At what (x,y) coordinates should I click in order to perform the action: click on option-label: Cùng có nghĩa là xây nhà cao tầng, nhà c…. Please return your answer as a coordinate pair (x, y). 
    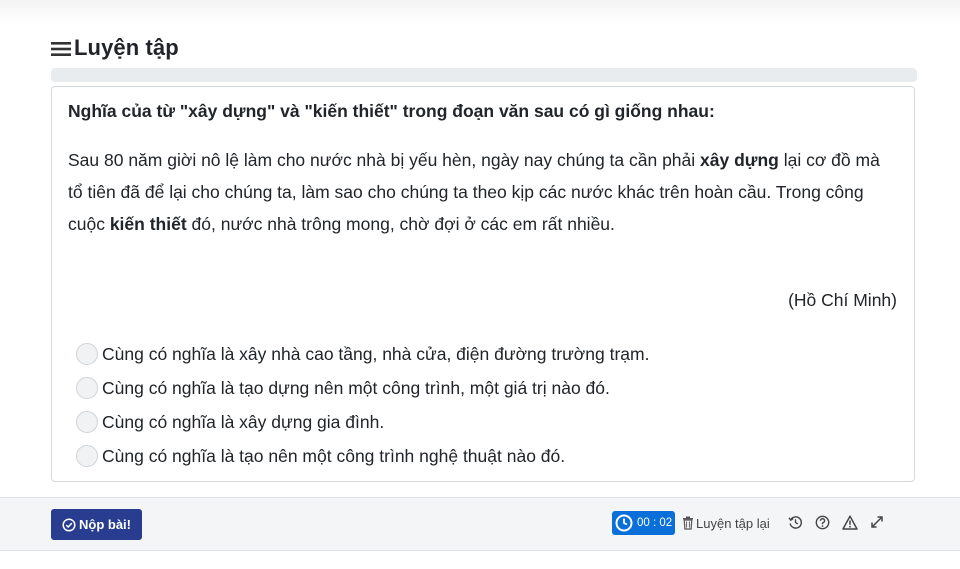
    Looking at the image, I should click on (376, 353).